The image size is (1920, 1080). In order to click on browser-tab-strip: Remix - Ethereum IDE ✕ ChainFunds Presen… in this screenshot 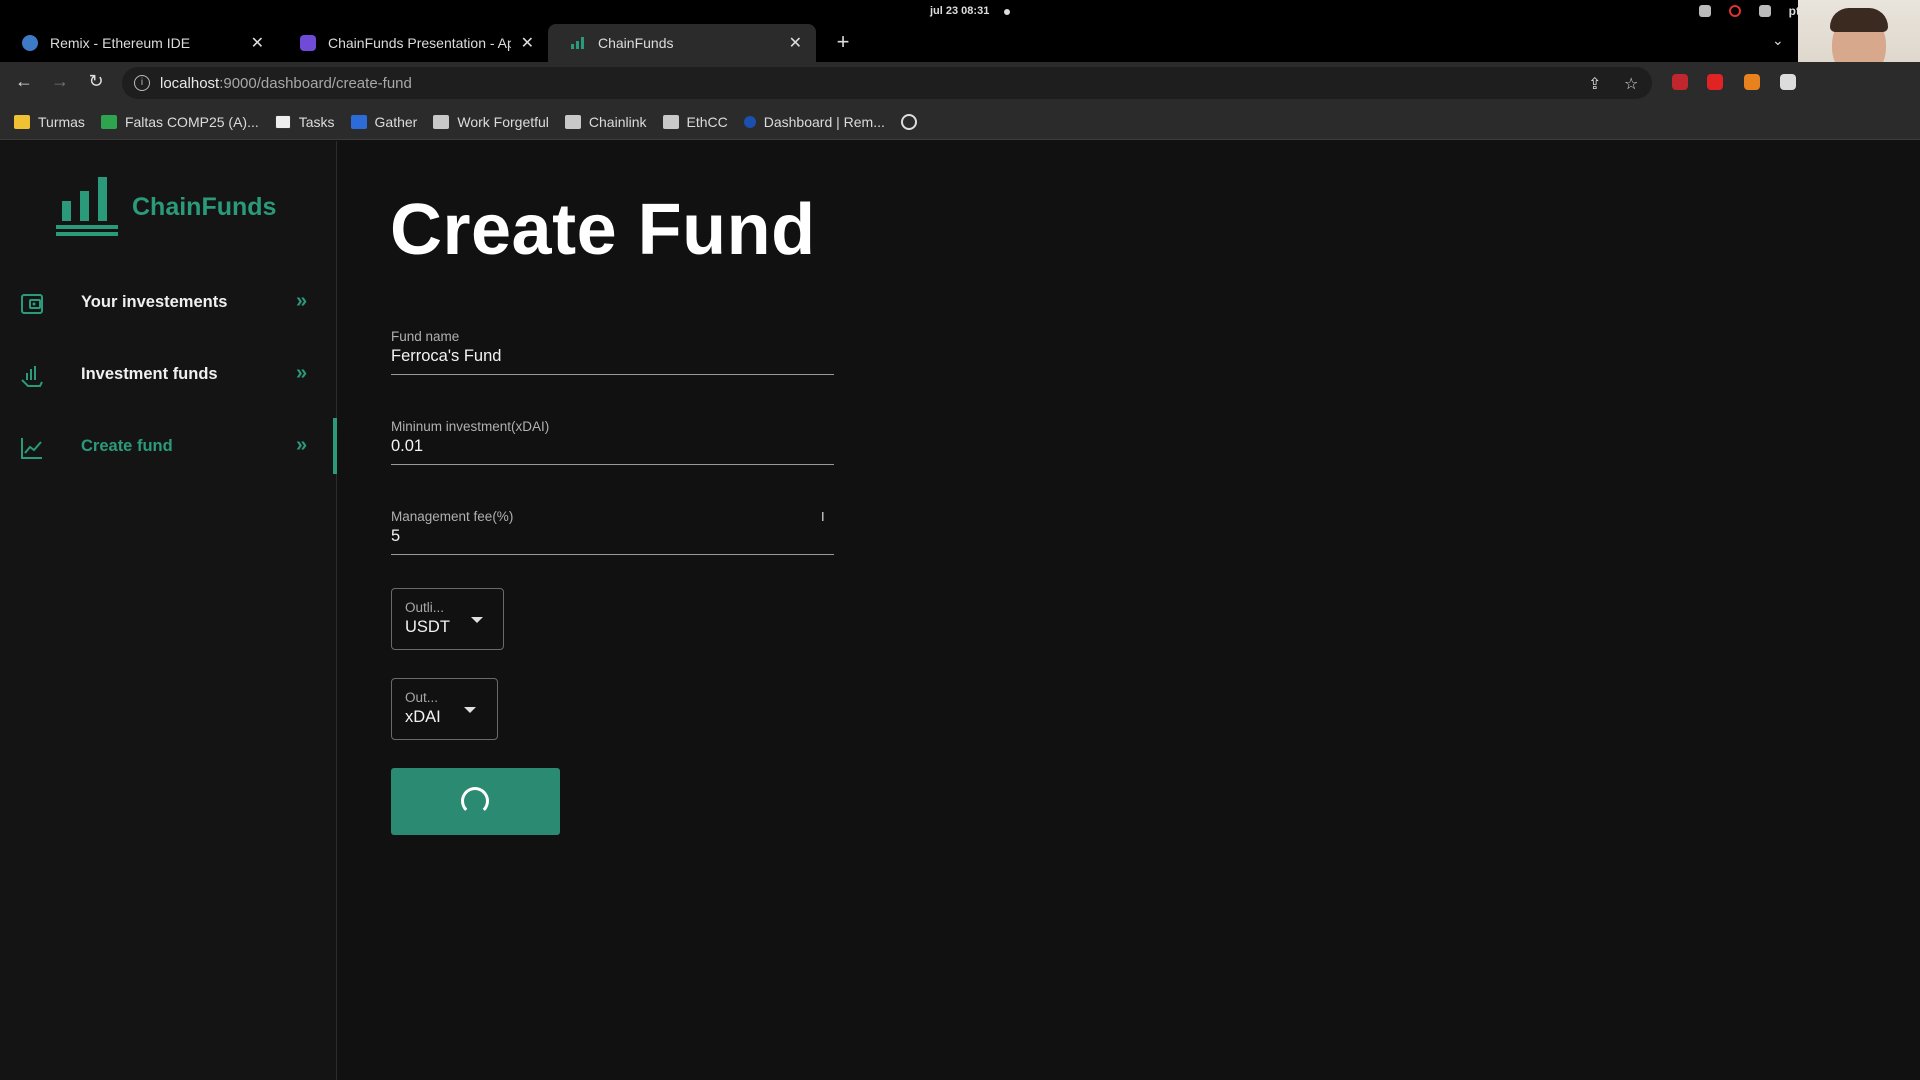, I will do `click(899, 43)`.